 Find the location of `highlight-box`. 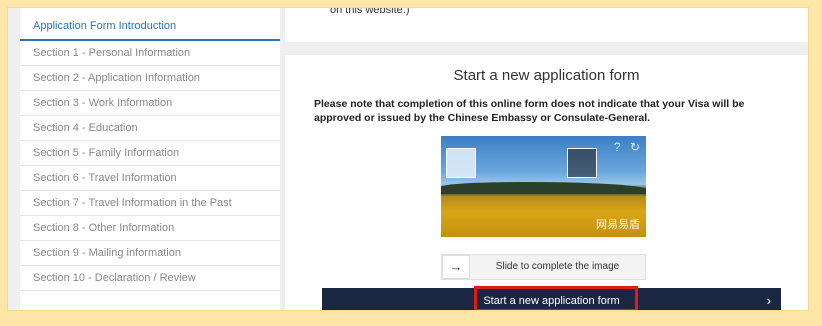

highlight-box is located at coordinates (556, 298).